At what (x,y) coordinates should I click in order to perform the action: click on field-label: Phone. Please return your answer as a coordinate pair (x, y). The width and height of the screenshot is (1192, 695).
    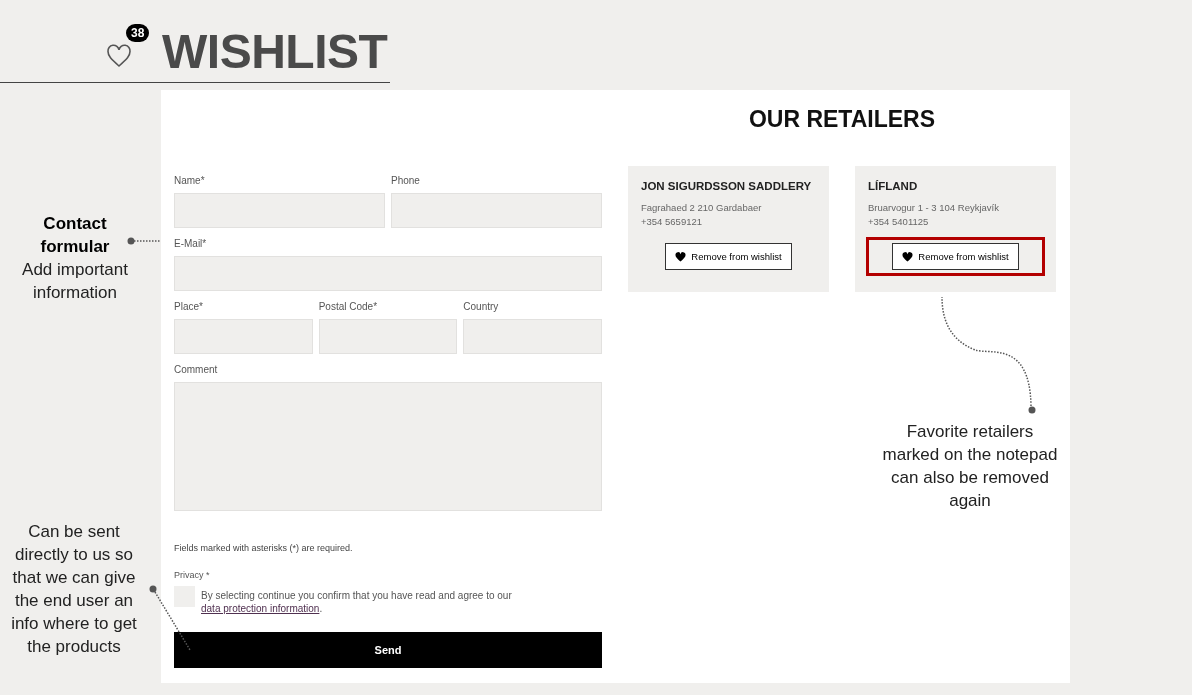
    Looking at the image, I should click on (406, 180).